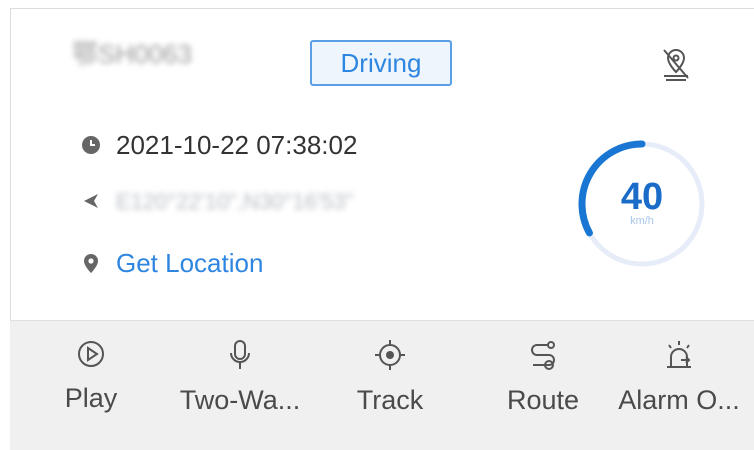 This screenshot has height=450, width=754. Describe the element at coordinates (676, 64) in the screenshot. I see `no-signal-icon` at that location.